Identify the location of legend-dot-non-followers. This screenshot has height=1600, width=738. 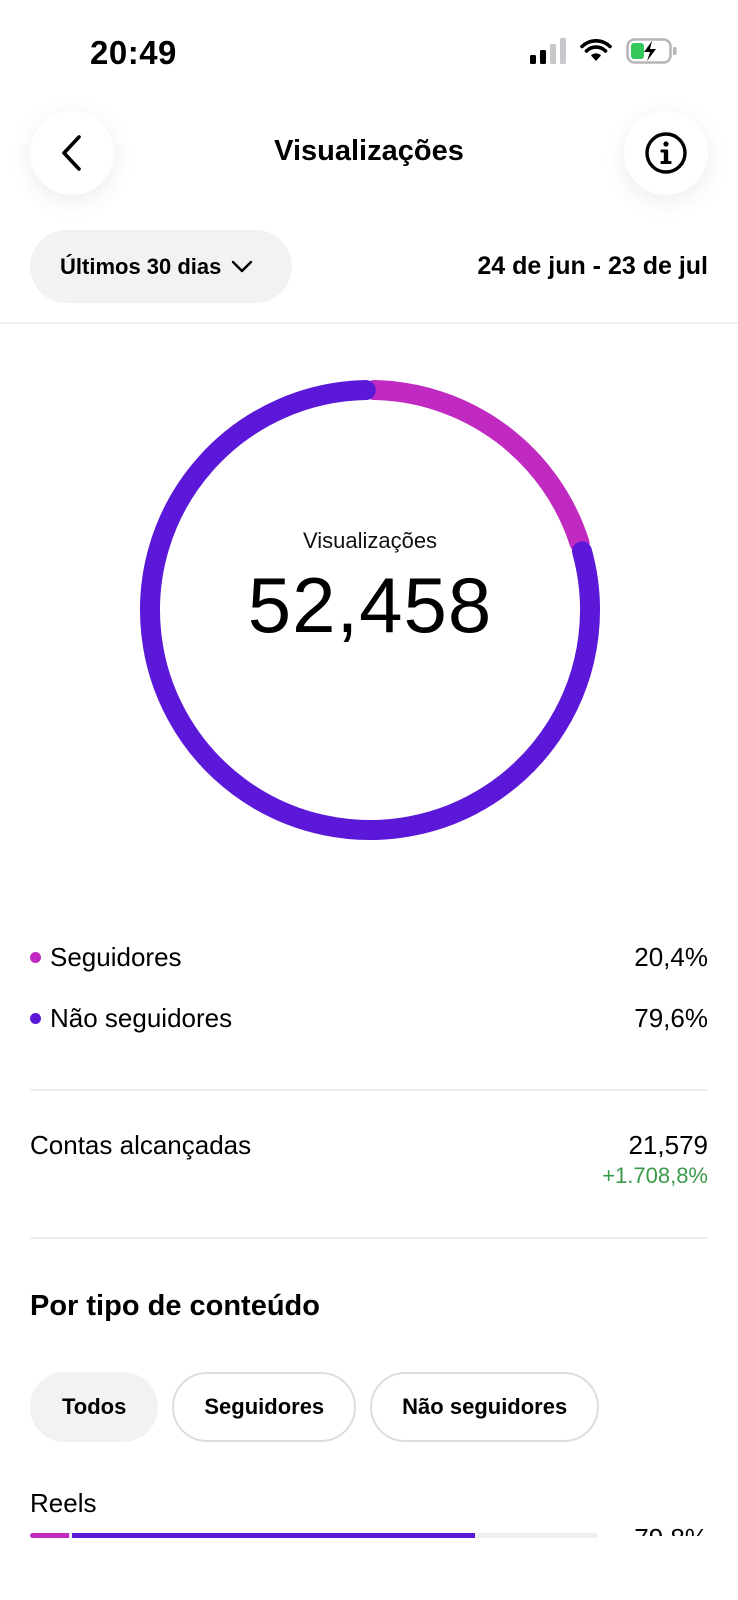
(35, 1018).